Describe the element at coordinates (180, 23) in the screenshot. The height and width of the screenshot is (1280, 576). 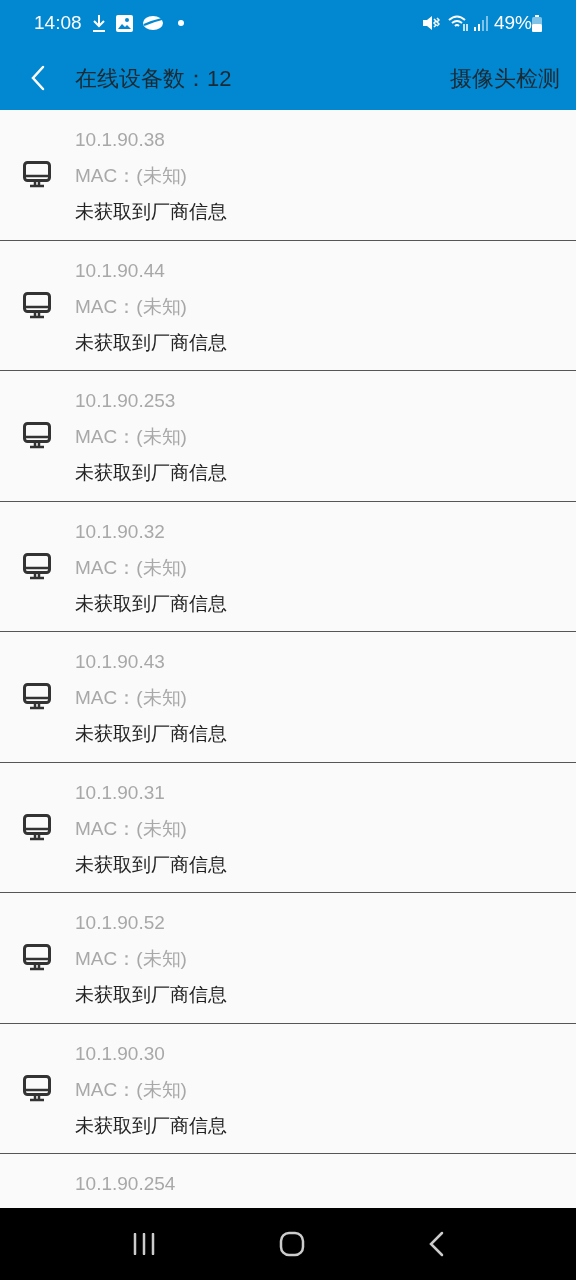
I see `dot-icon` at that location.